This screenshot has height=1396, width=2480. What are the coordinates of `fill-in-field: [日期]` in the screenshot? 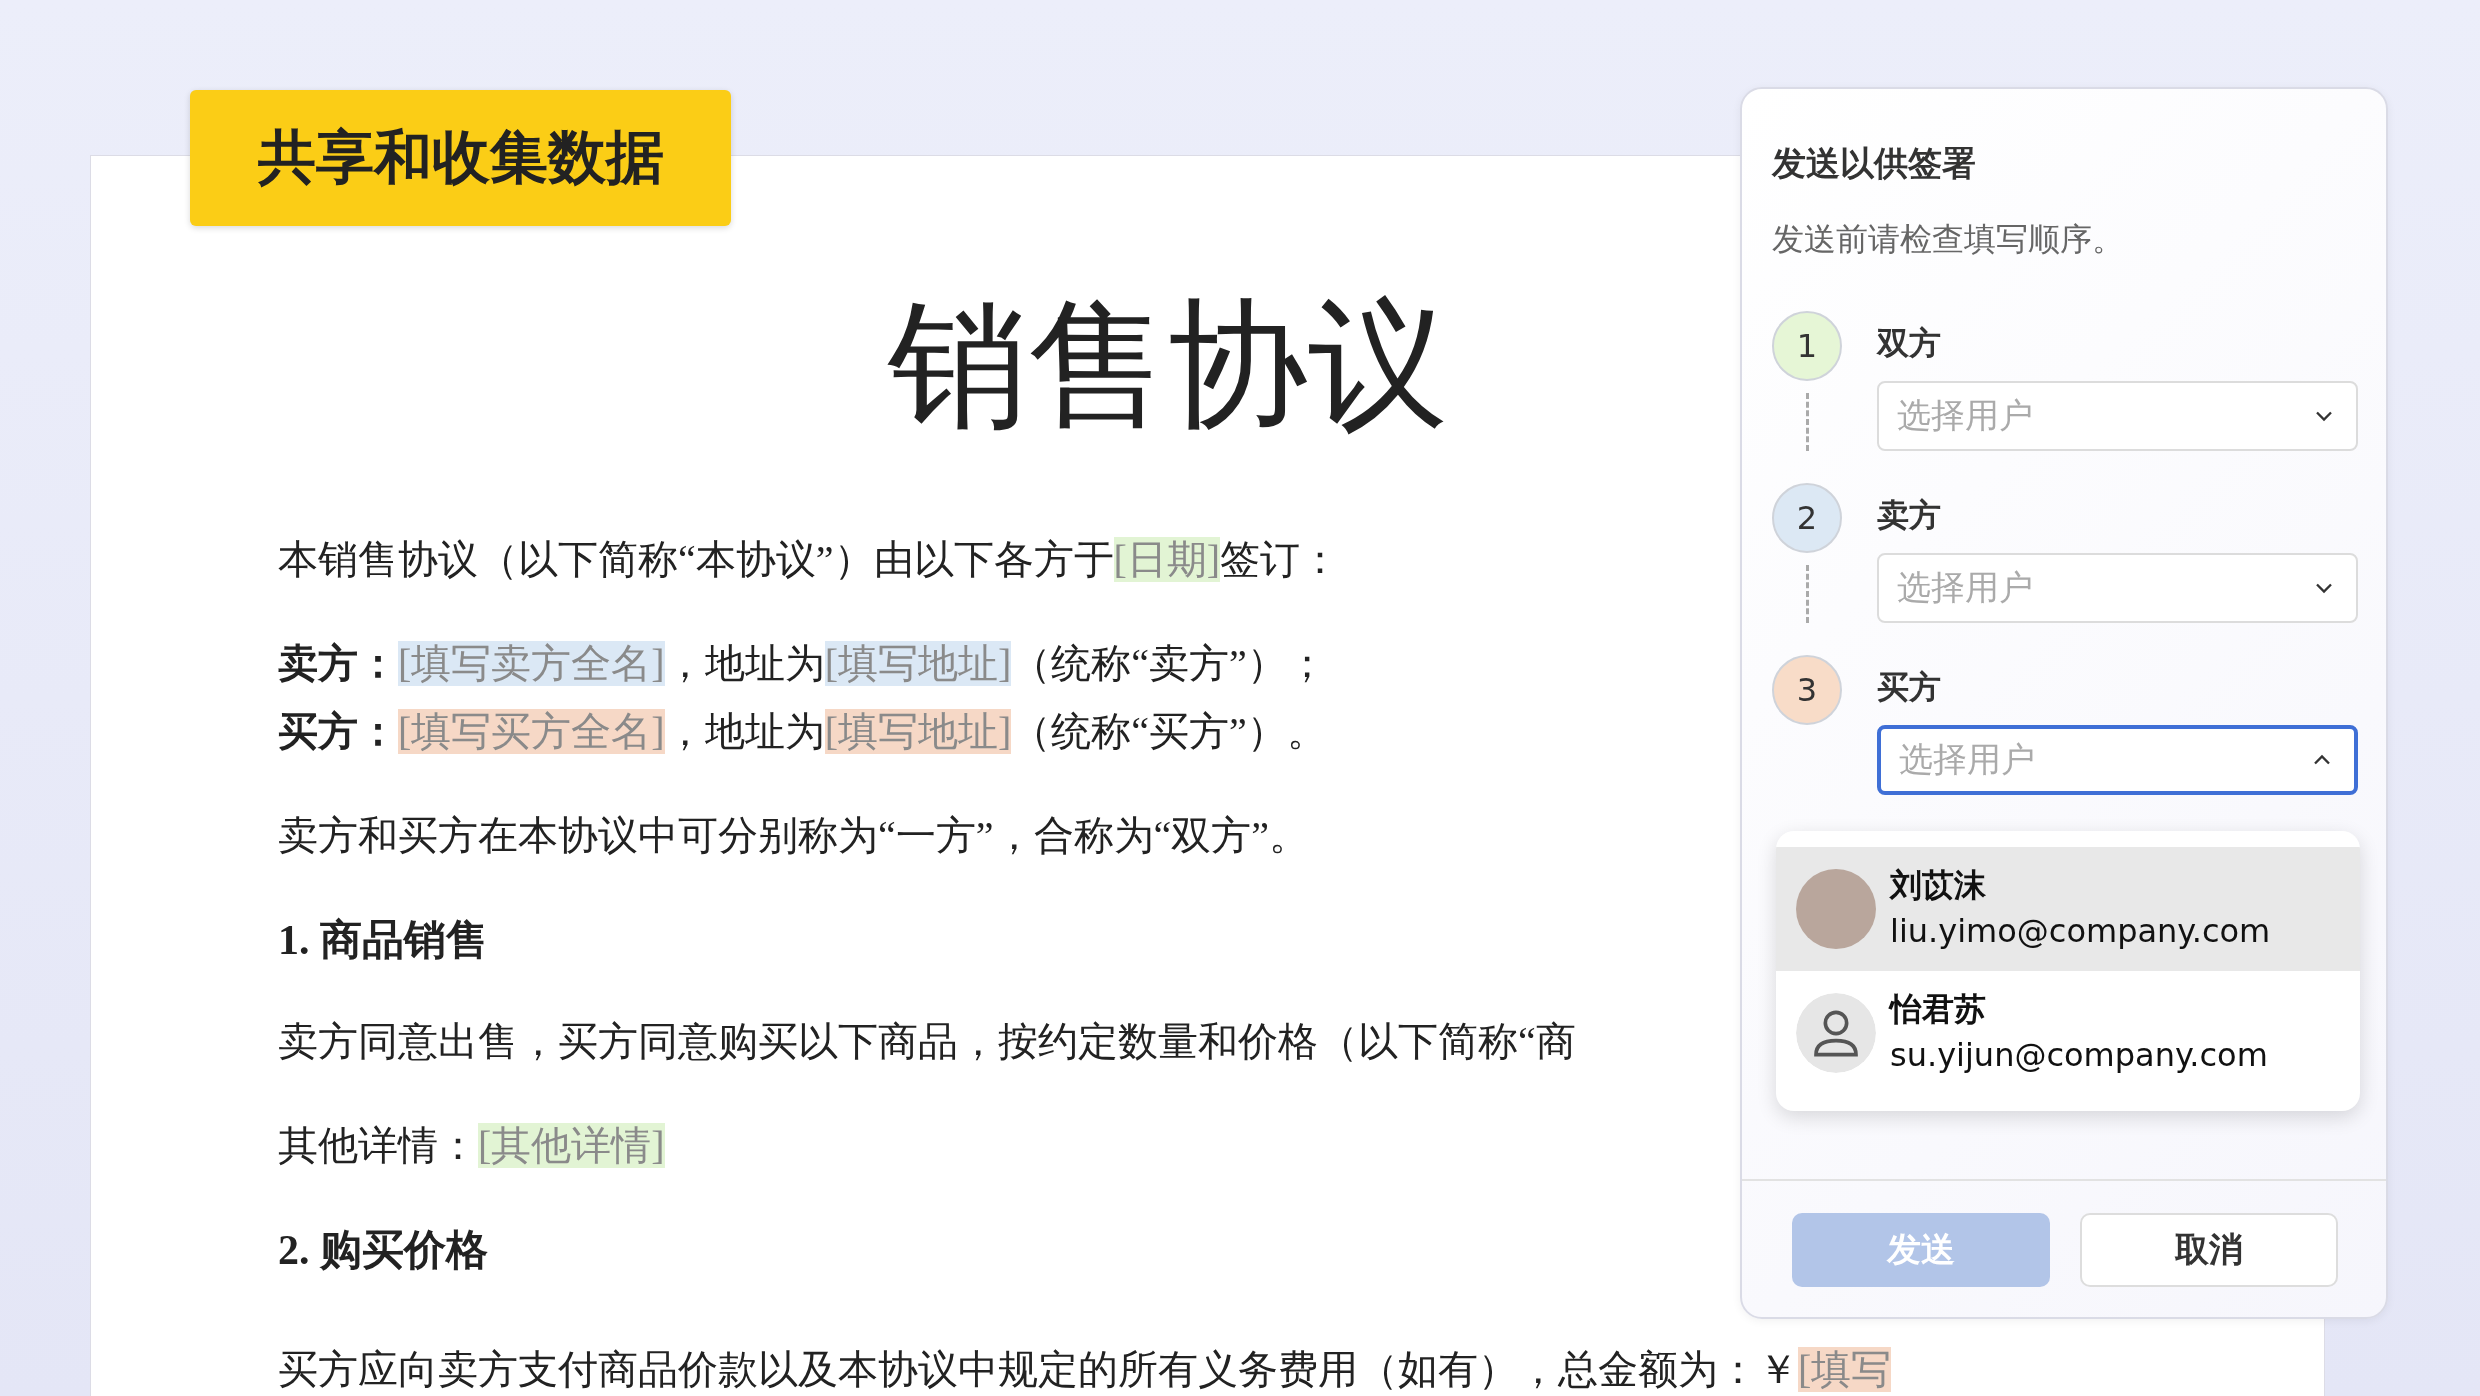 It's located at (1167, 559).